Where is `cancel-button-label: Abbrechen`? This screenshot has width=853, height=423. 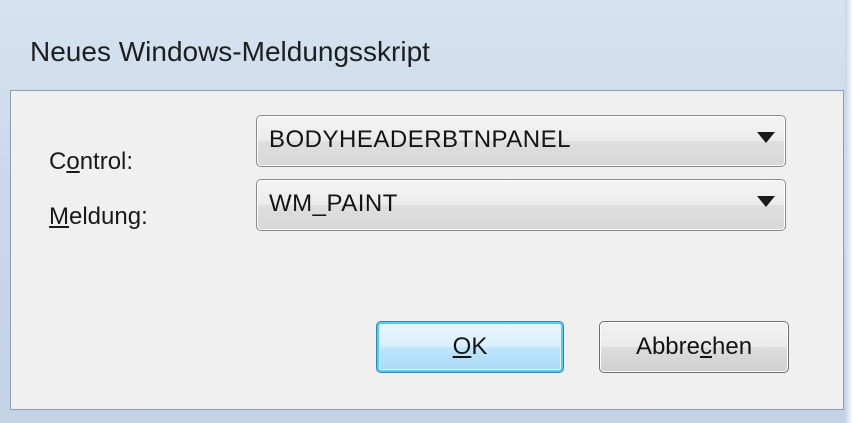 cancel-button-label: Abbrechen is located at coordinates (694, 346).